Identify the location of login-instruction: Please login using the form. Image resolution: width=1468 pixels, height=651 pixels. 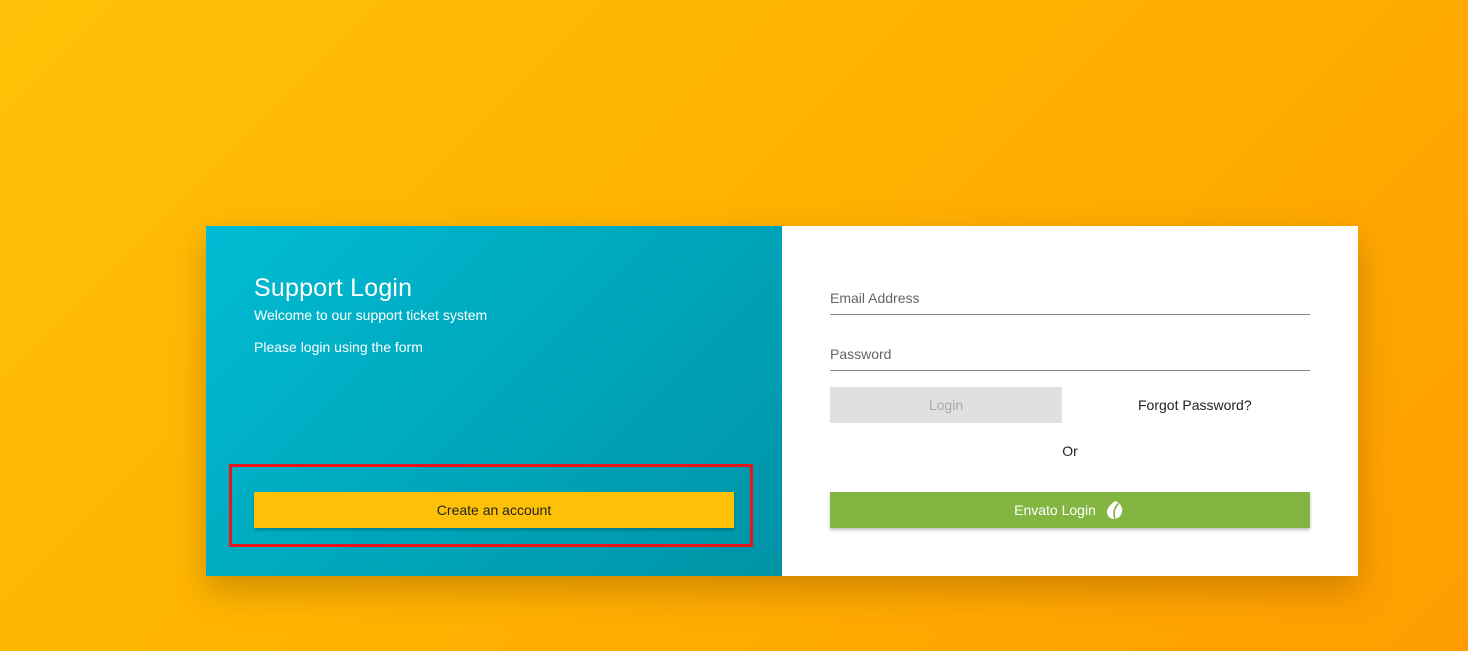
(338, 347).